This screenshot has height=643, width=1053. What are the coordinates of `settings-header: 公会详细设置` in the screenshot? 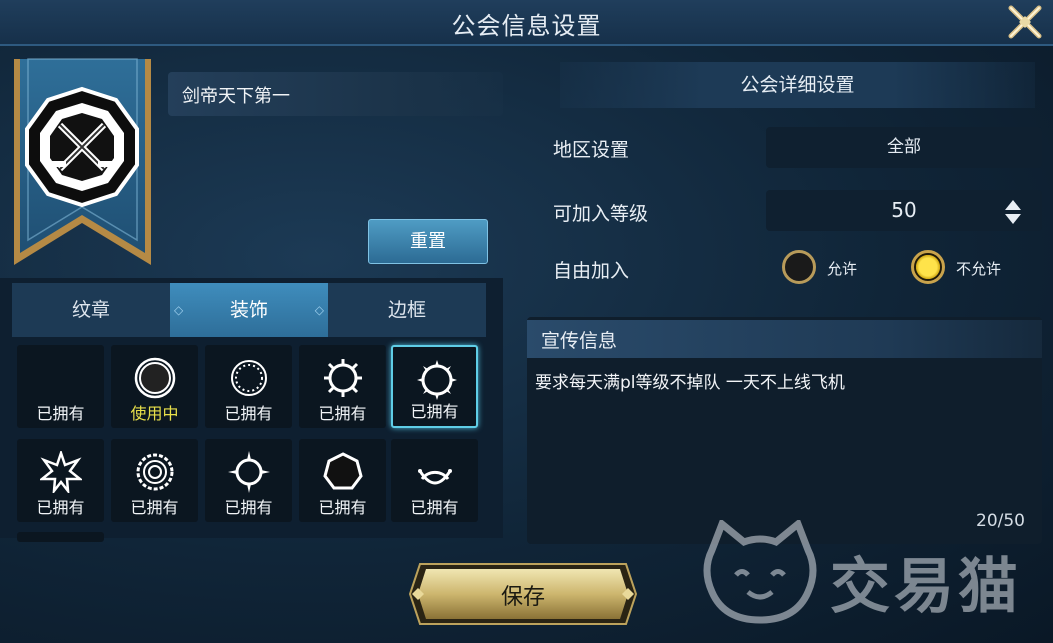 It's located at (797, 85).